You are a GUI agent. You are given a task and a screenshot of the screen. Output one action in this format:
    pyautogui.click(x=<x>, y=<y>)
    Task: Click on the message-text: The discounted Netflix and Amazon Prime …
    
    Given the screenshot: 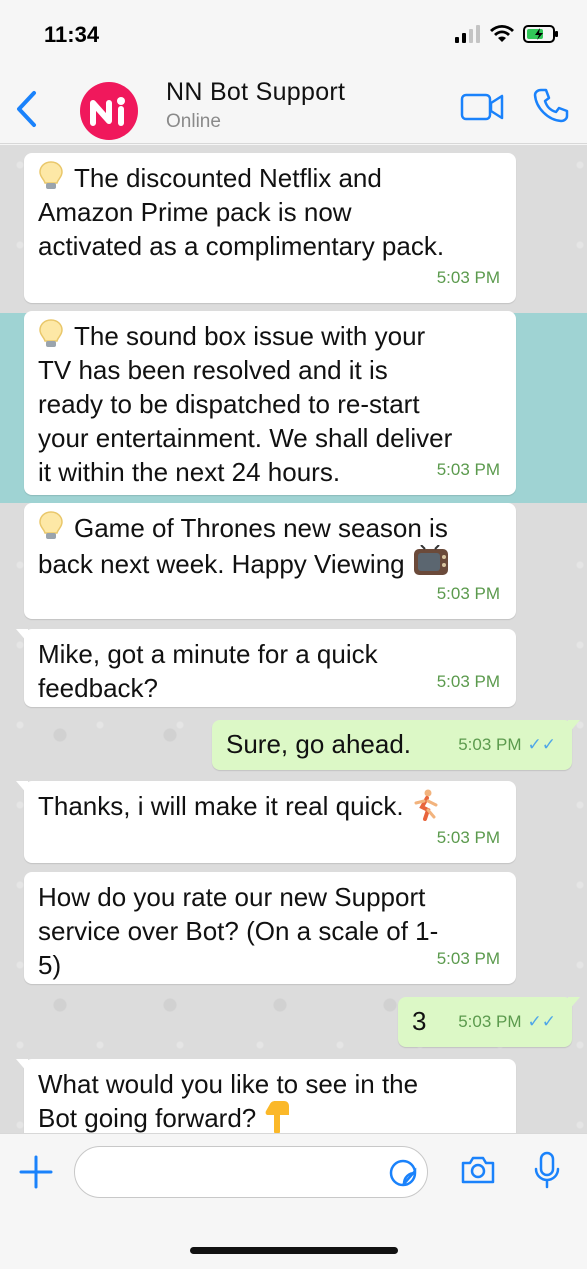 What is the action you would take?
    pyautogui.click(x=270, y=212)
    